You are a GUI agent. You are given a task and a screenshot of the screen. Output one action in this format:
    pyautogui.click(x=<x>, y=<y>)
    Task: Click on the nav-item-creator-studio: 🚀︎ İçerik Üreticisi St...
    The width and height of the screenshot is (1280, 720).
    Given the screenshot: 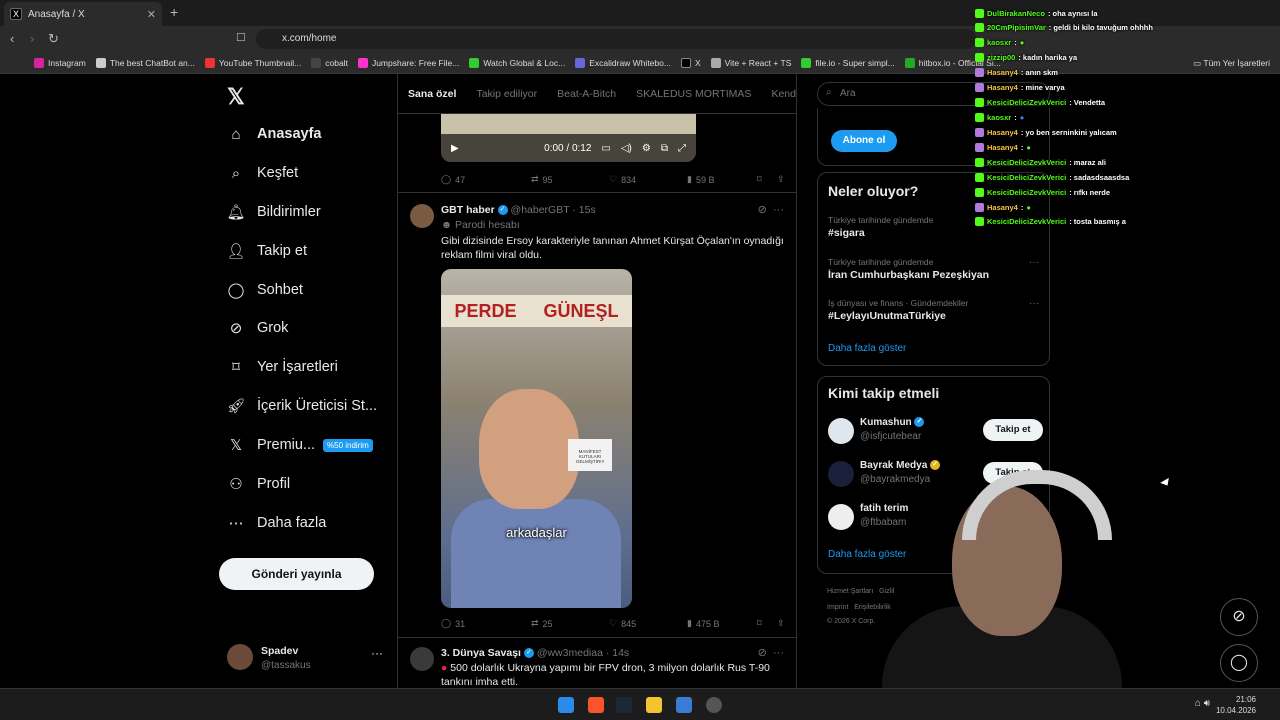 What is the action you would take?
    pyautogui.click(x=301, y=406)
    